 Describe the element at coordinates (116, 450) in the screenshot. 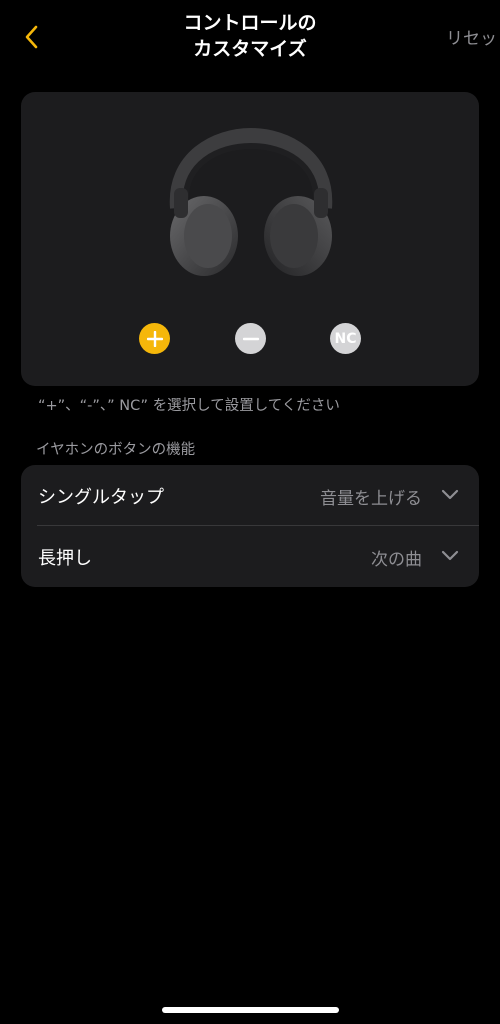

I see `section-label: イヤホンのボタンの機能` at that location.